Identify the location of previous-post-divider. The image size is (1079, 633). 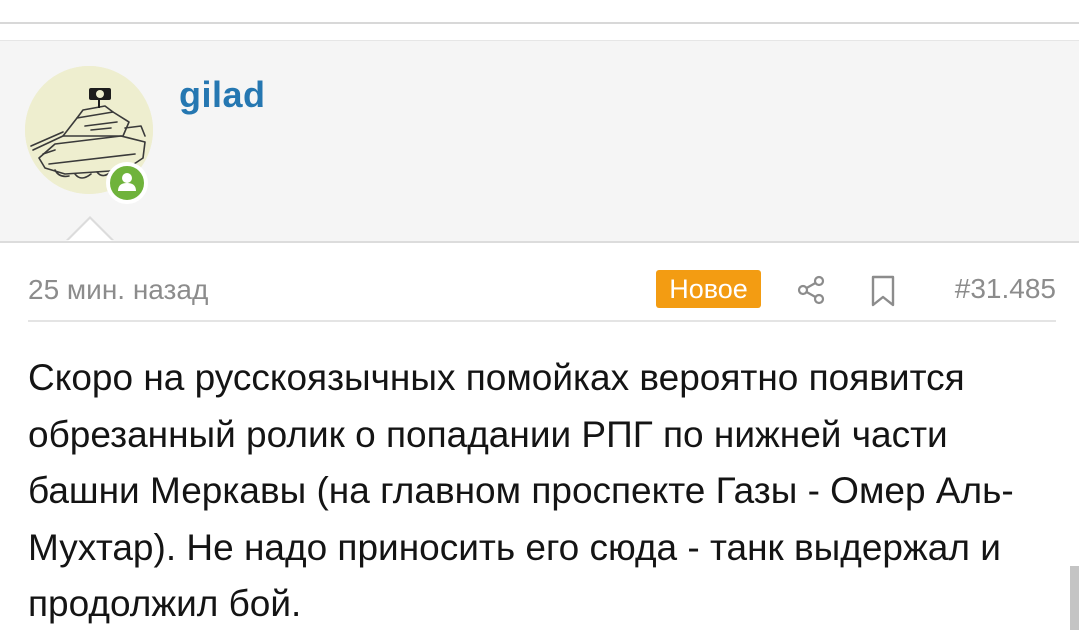
(539, 12).